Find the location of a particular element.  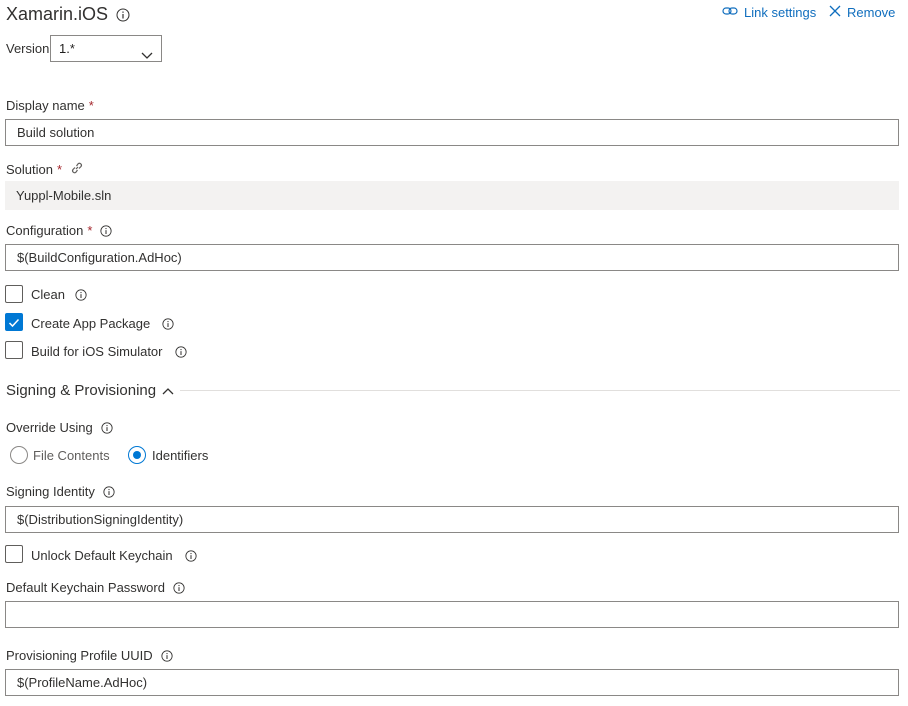

file-contents-radio is located at coordinates (19, 455).